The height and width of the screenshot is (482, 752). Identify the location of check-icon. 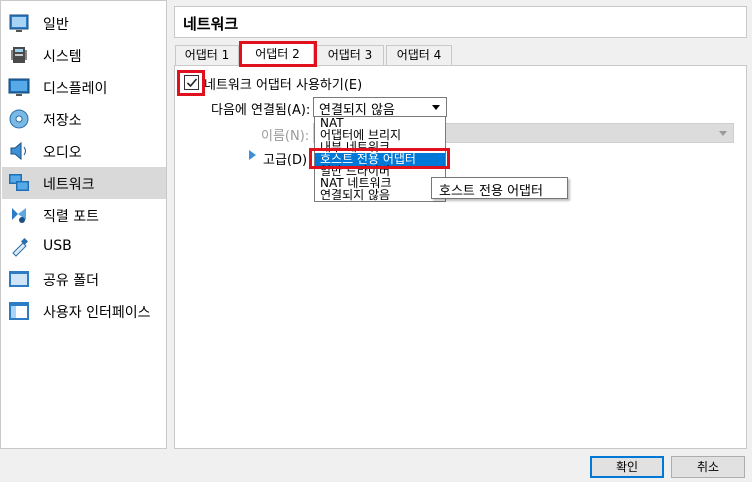
(192, 83).